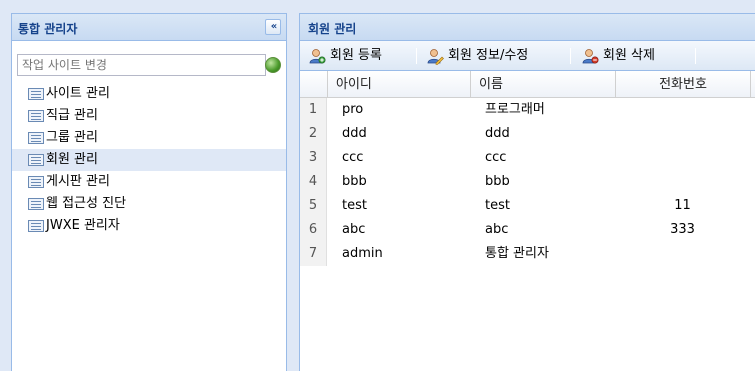  I want to click on row-number: 3, so click(313, 158).